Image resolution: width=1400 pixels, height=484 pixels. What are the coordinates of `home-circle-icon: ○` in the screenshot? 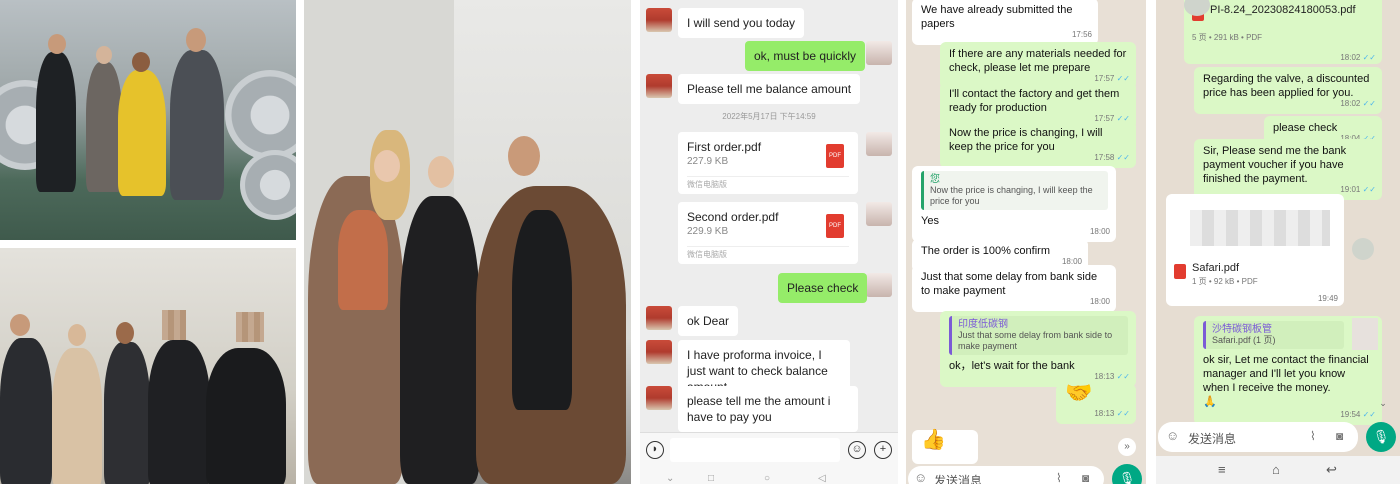 It's located at (767, 478).